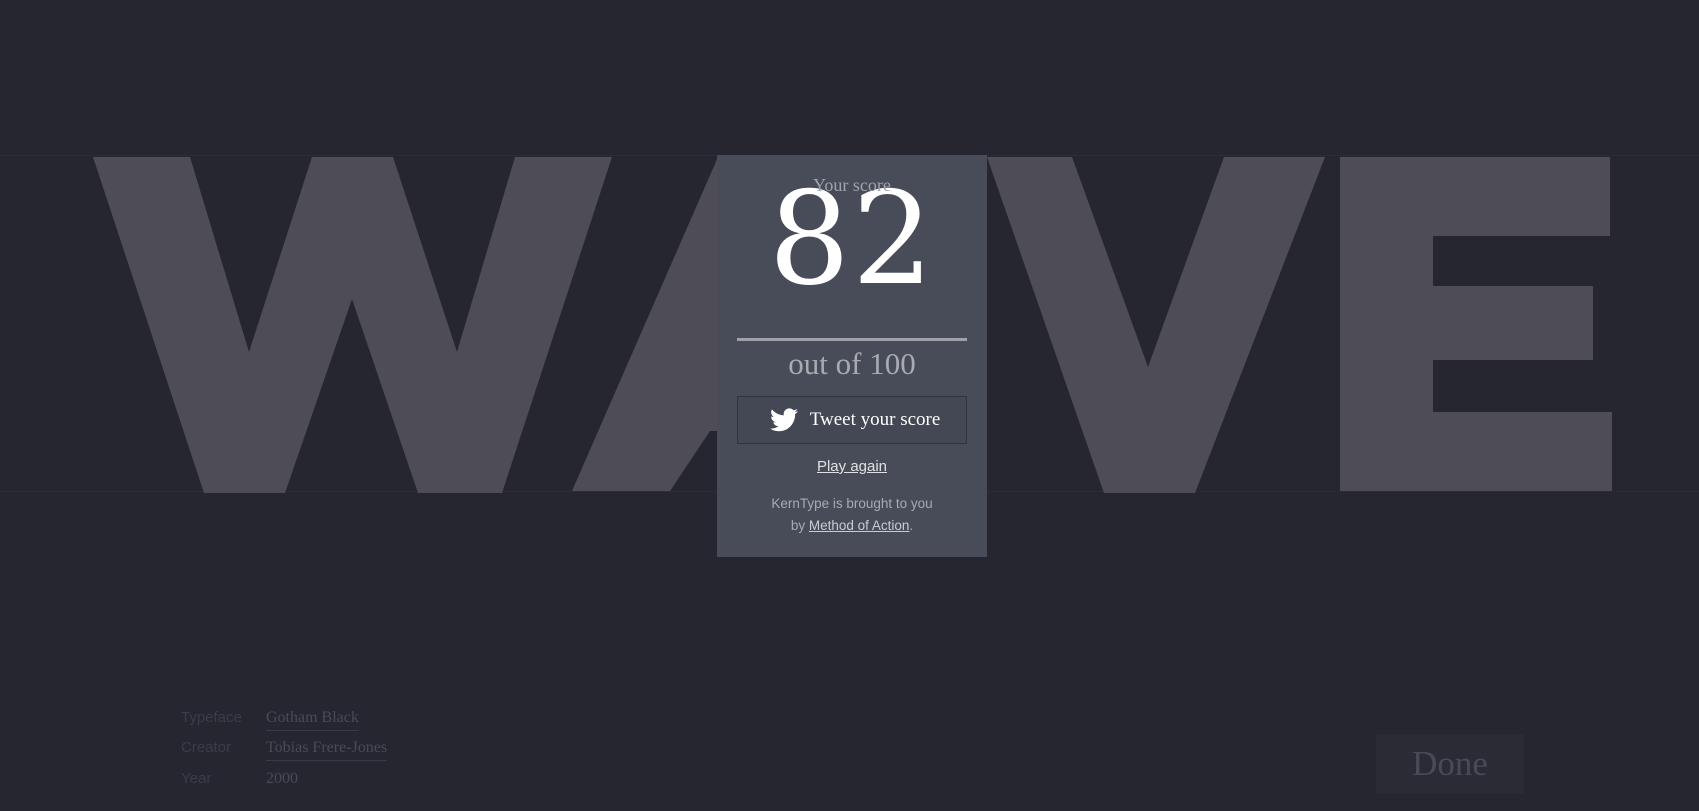  What do you see at coordinates (911, 525) in the screenshot?
I see `credit-suffix: .` at bounding box center [911, 525].